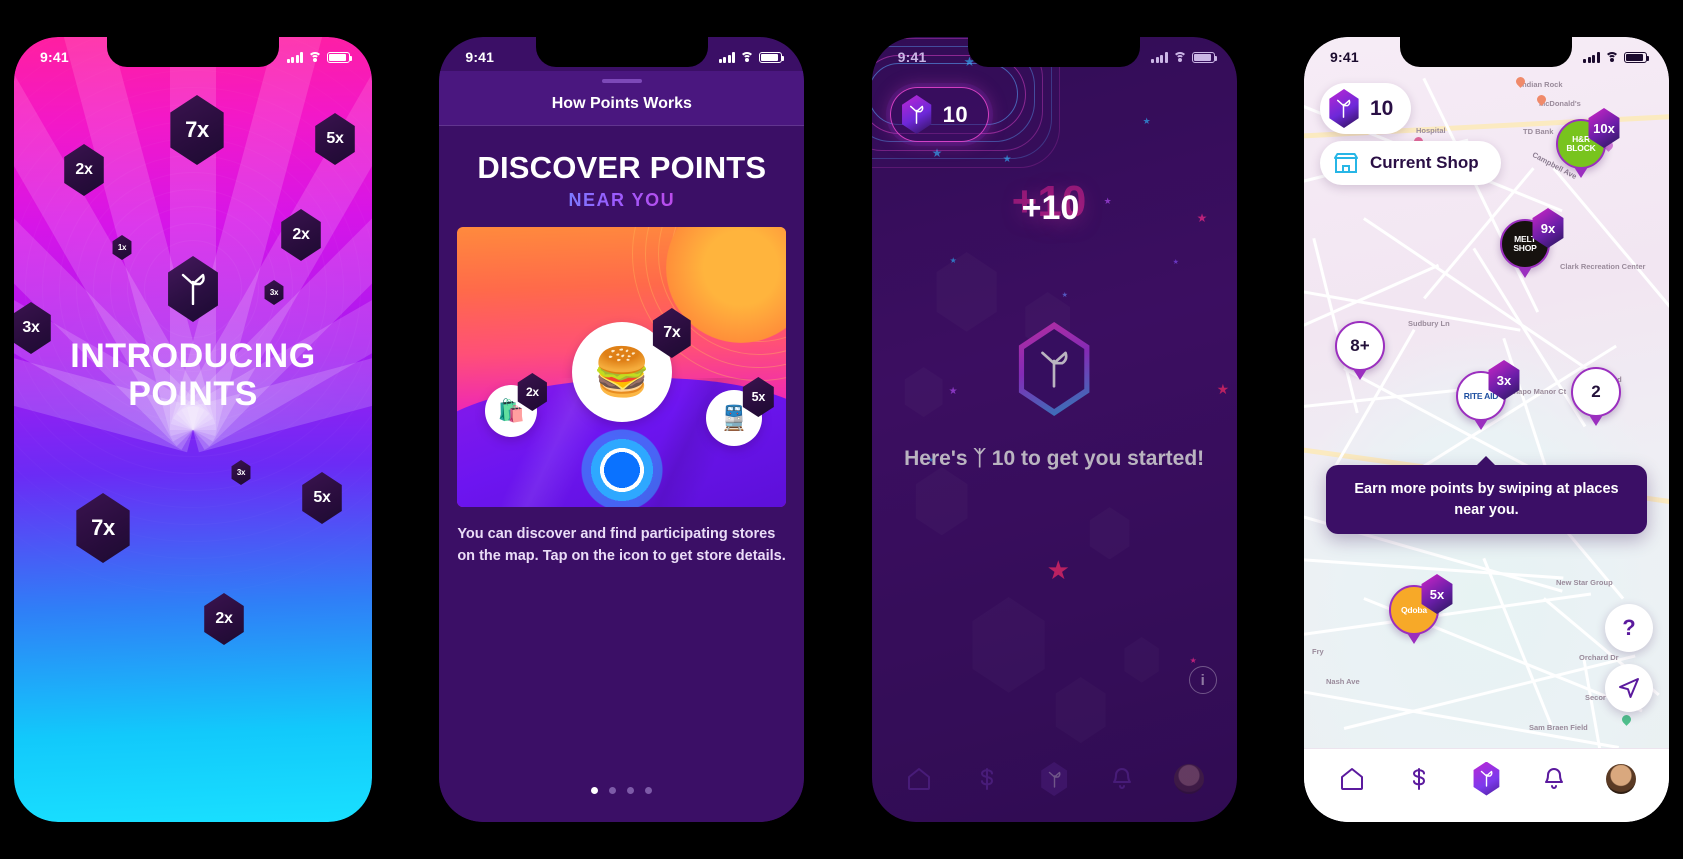  I want to click on avatar, so click(1188, 779).